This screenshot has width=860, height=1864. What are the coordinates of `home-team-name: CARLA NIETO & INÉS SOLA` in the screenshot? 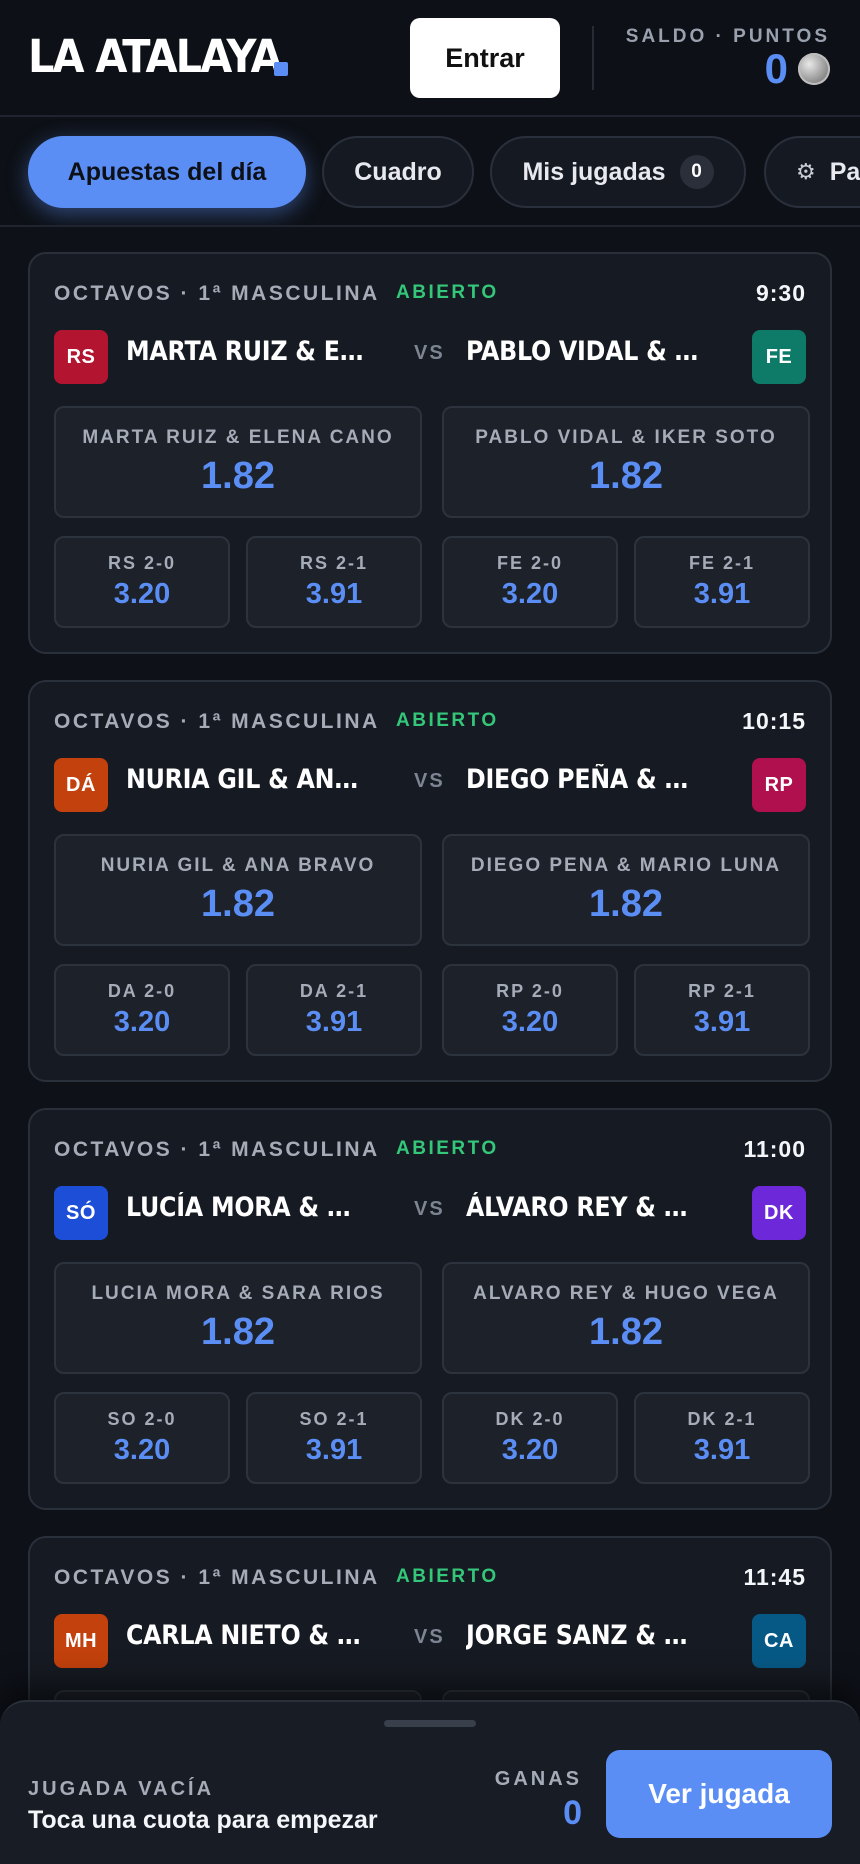 It's located at (245, 1635).